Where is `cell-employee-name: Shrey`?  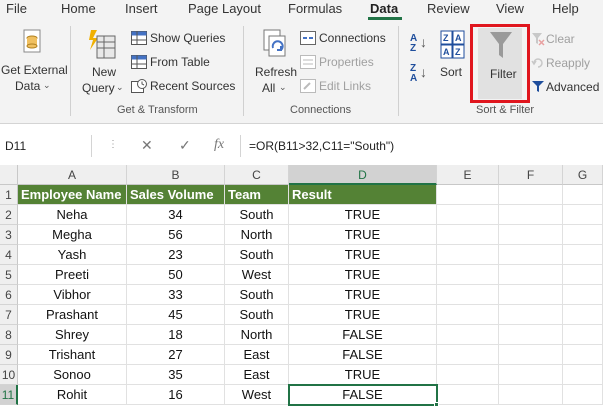 cell-employee-name: Shrey is located at coordinates (72, 335).